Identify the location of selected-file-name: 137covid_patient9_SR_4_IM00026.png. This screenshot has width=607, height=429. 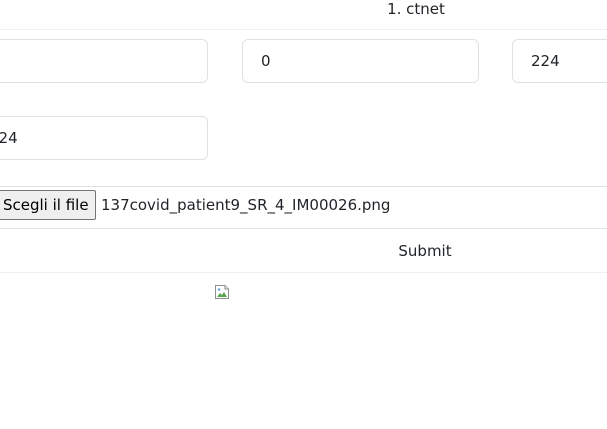
(246, 205).